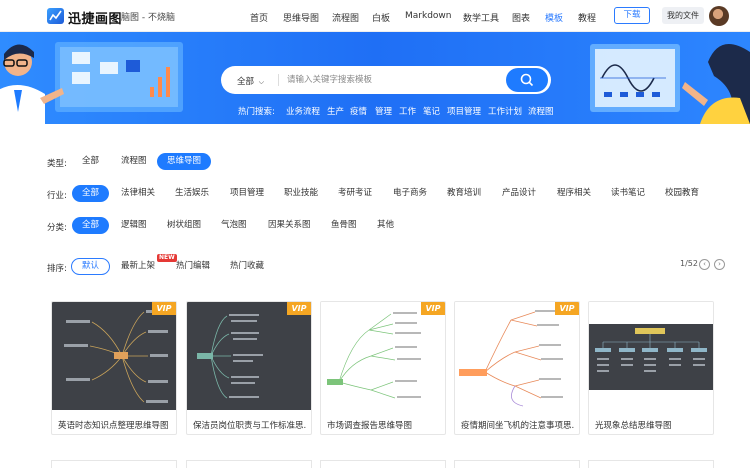 The height and width of the screenshot is (468, 750). What do you see at coordinates (381, 17) in the screenshot?
I see `nav-whiteboard: 白板` at bounding box center [381, 17].